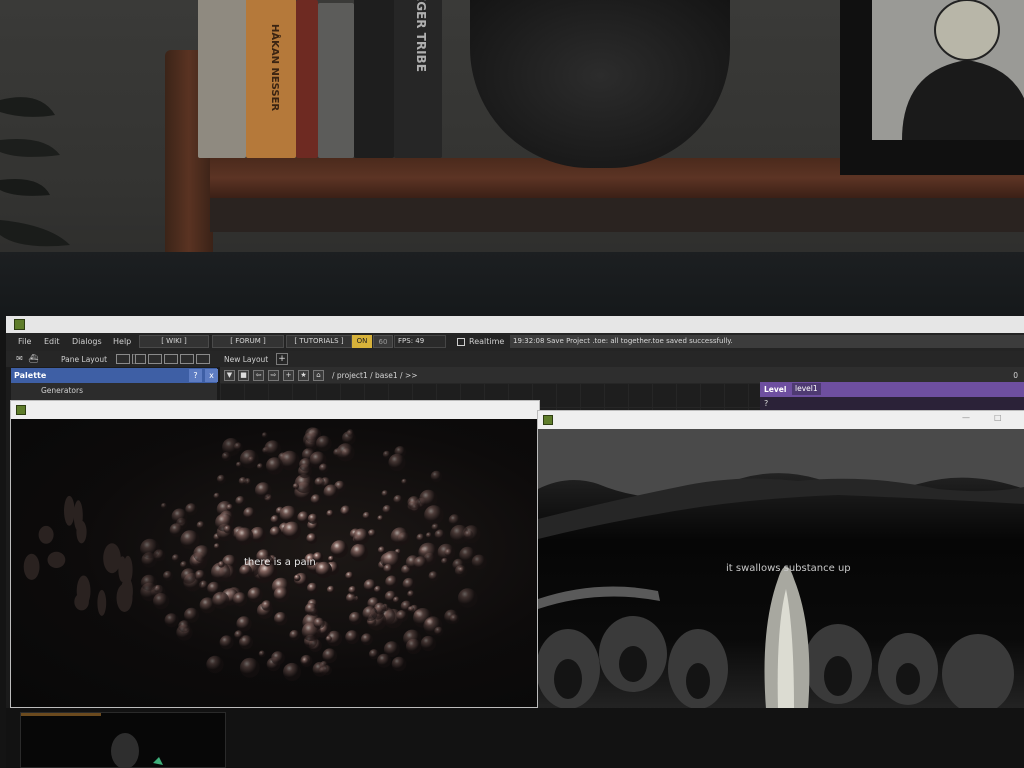 The image size is (1024, 768). What do you see at coordinates (600, 84) in the screenshot?
I see `glass-jar` at bounding box center [600, 84].